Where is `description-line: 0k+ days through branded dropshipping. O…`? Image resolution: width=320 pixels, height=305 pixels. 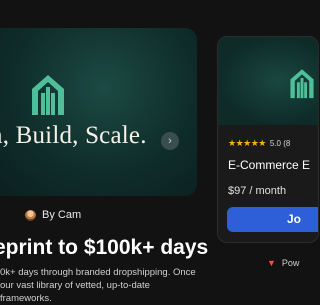 description-line: 0k+ days through branded dropshipping. O… is located at coordinates (98, 272).